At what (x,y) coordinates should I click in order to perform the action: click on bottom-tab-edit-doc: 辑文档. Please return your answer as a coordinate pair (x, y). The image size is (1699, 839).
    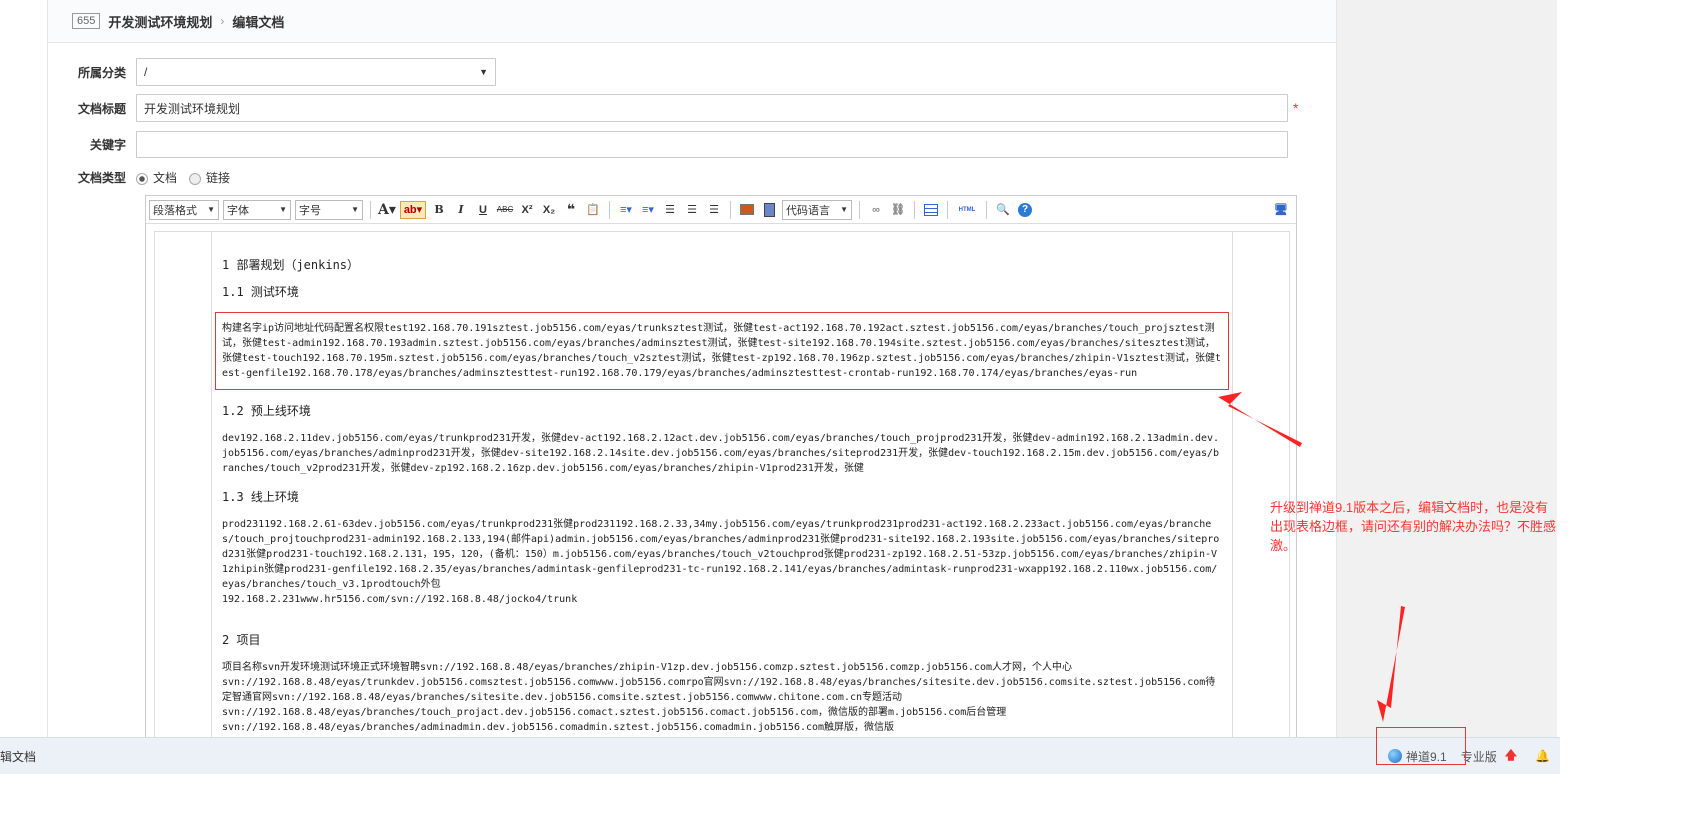
    Looking at the image, I should click on (18, 756).